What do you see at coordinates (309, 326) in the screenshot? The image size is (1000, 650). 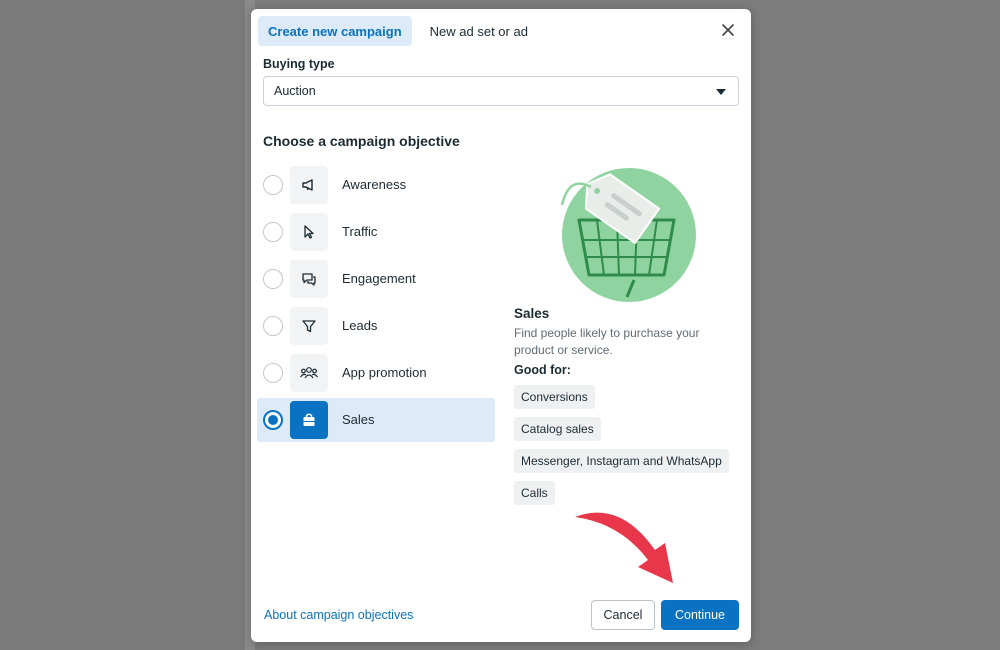 I see `filter-icon` at bounding box center [309, 326].